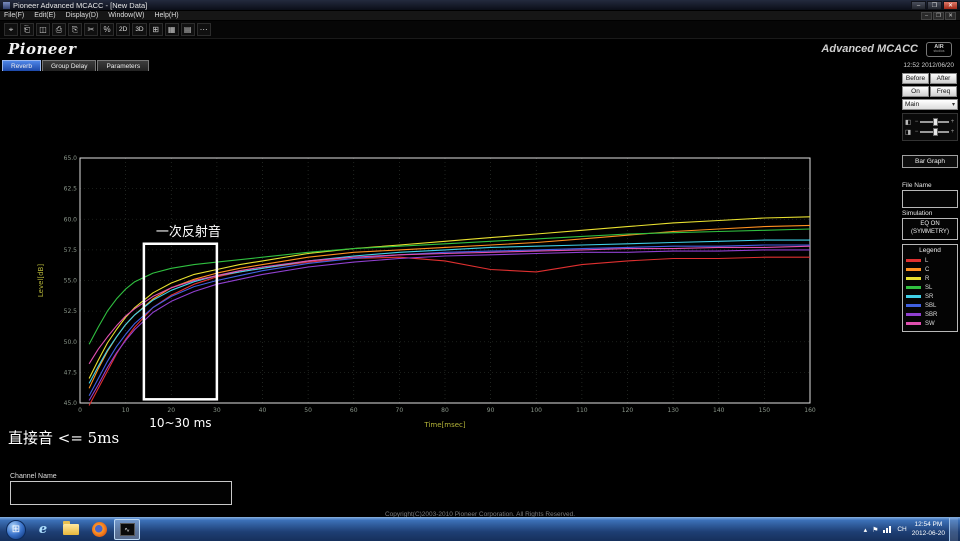 The width and height of the screenshot is (960, 541). I want to click on svg-text: 45.0, so click(71, 403).